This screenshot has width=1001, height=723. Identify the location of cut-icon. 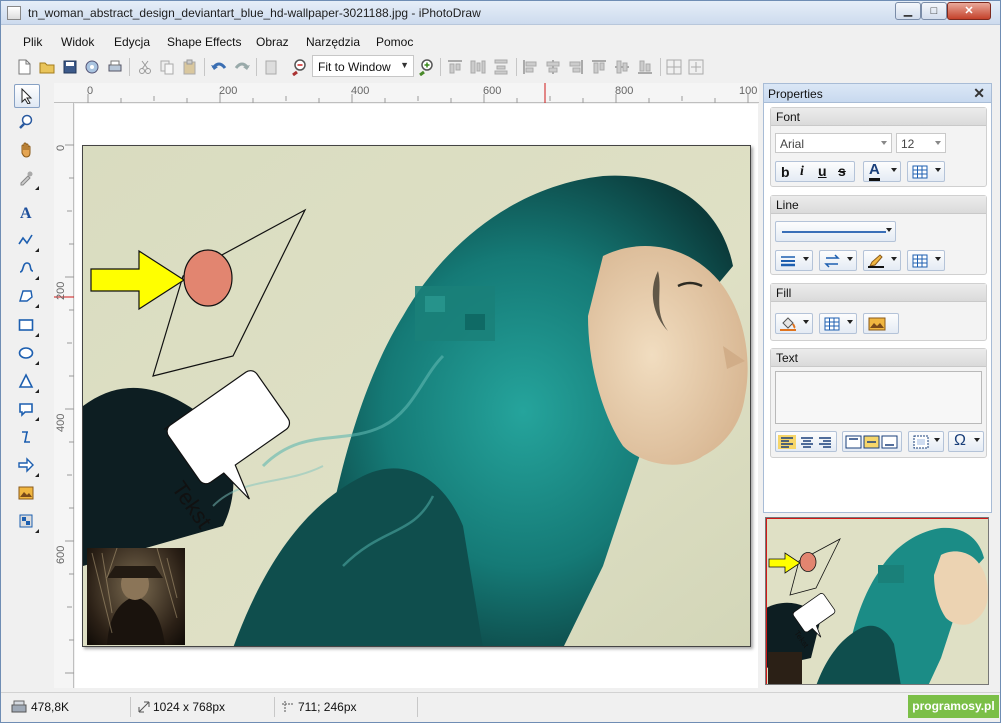
(145, 67).